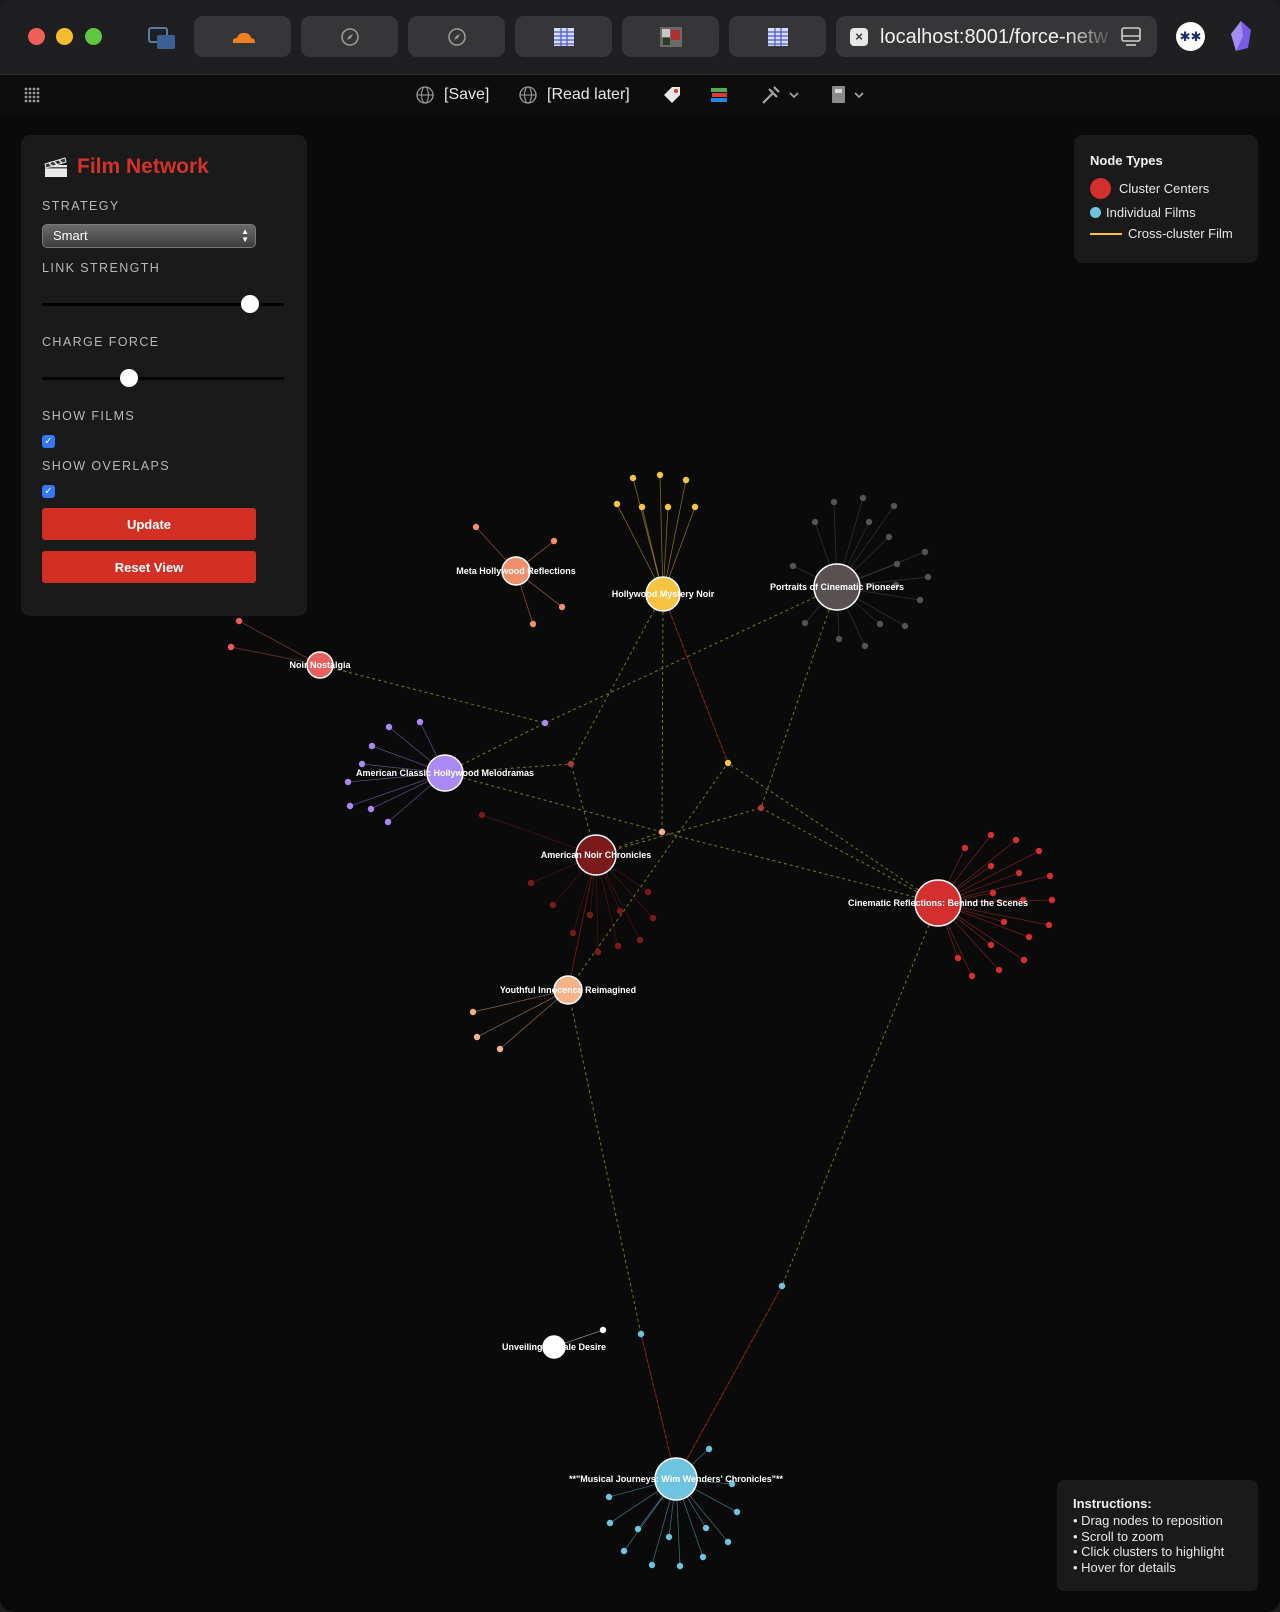 This screenshot has height=1612, width=1280. Describe the element at coordinates (48, 491) in the screenshot. I see `show-overlaps-checkbox: ✓` at that location.